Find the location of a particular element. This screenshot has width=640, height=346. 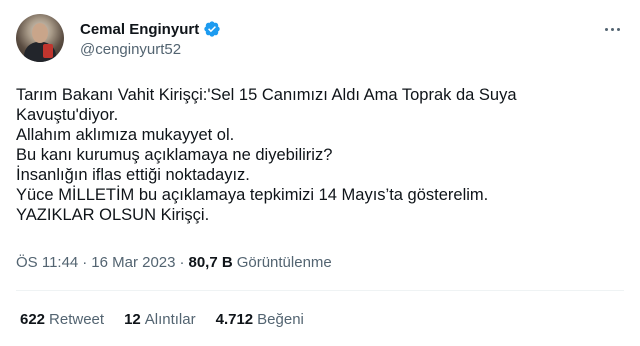

more-options-icon is located at coordinates (612, 29).